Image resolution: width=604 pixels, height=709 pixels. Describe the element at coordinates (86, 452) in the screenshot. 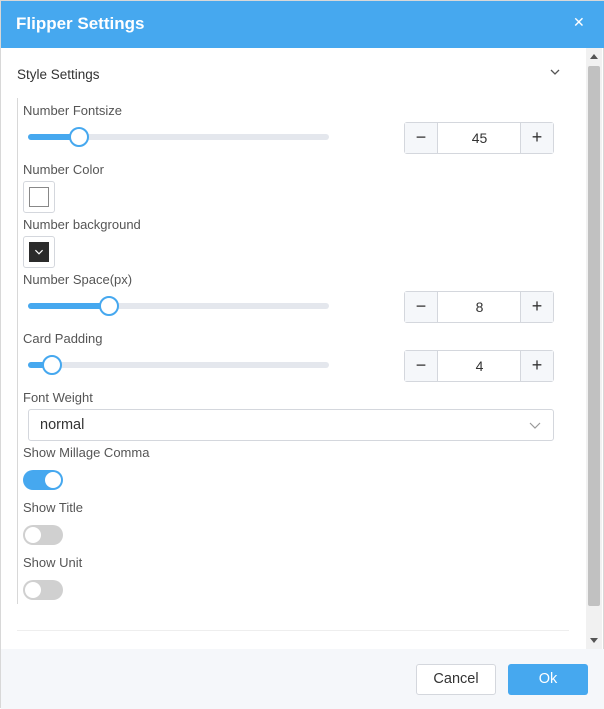

I see `show-millage-comma-label: Show Millage Comma` at that location.